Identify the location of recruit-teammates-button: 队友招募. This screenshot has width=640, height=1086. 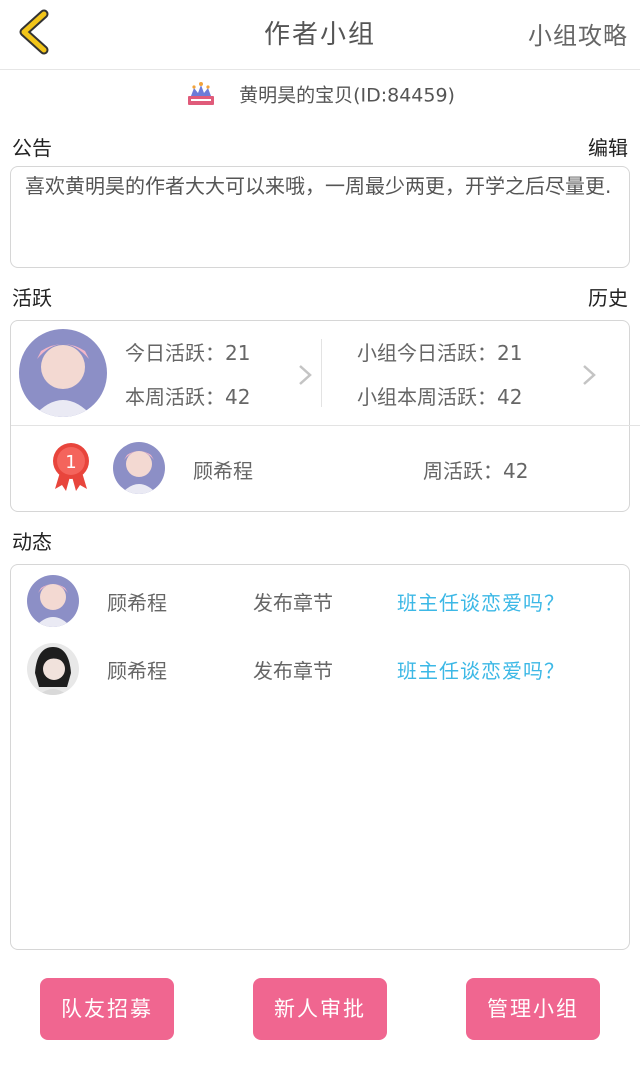
(107, 1009).